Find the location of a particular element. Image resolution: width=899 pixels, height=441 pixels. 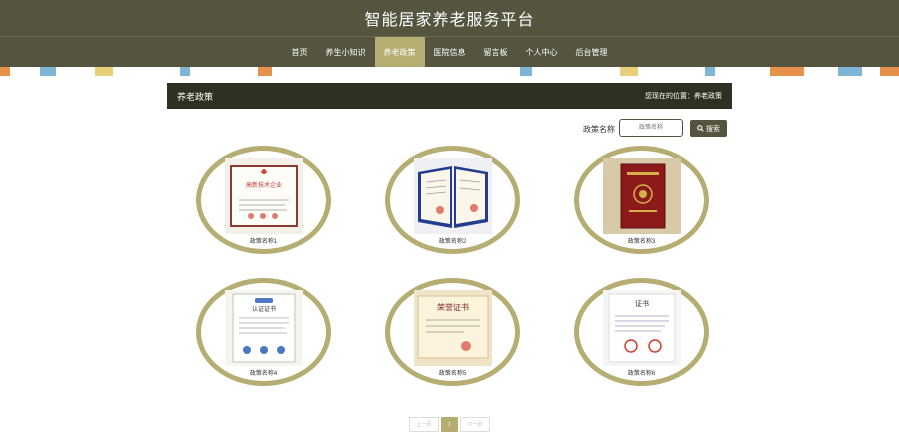

red-certificate-book-image is located at coordinates (641, 196).